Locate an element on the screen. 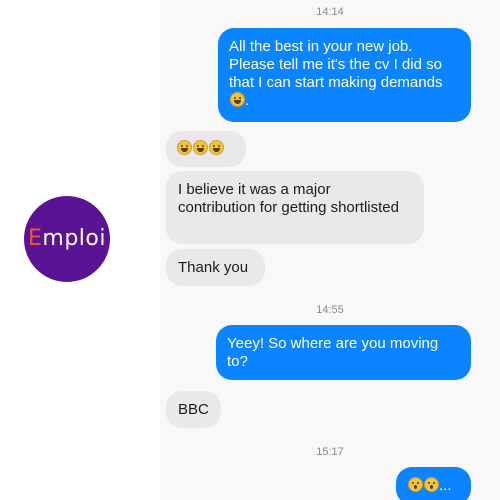 The width and height of the screenshot is (500, 500). message-text: BBC is located at coordinates (193, 409).